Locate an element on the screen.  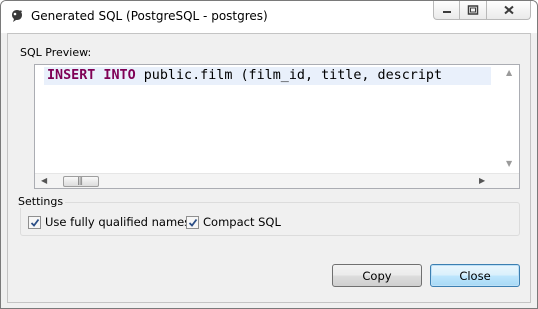
minimize-icon is located at coordinates (446, 12).